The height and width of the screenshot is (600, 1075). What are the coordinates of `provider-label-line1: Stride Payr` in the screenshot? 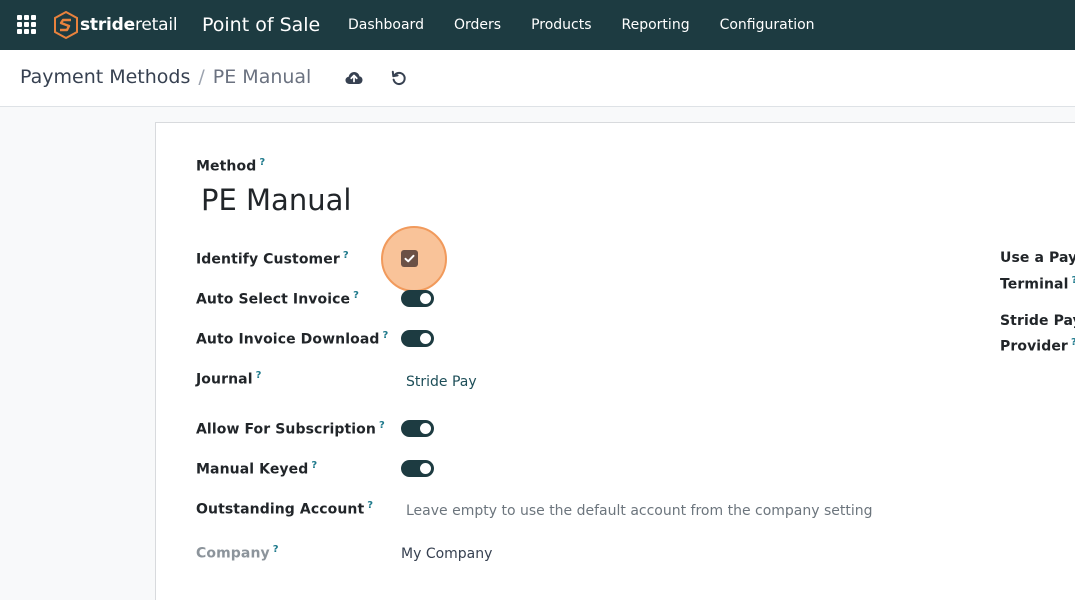 It's located at (1037, 321).